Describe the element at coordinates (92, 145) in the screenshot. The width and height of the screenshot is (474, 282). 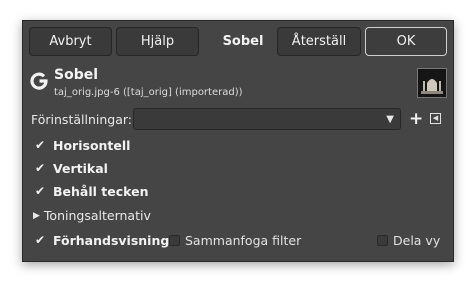
I see `horizontal-label: Horisontell` at that location.